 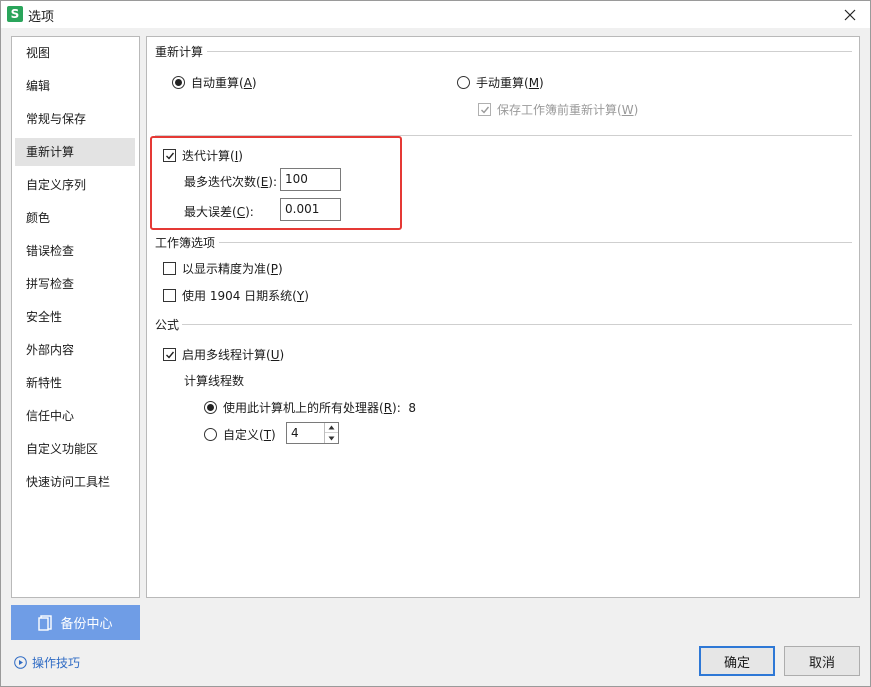 I want to click on all-processors-label: 使用此计算机上的所有处理器(R): 8, so click(x=320, y=408).